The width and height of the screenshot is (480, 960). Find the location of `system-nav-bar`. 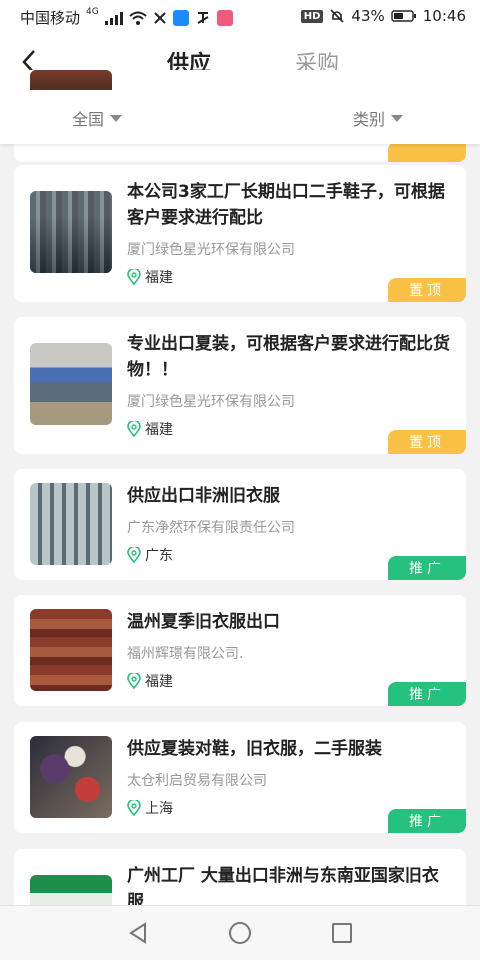

system-nav-bar is located at coordinates (240, 932).